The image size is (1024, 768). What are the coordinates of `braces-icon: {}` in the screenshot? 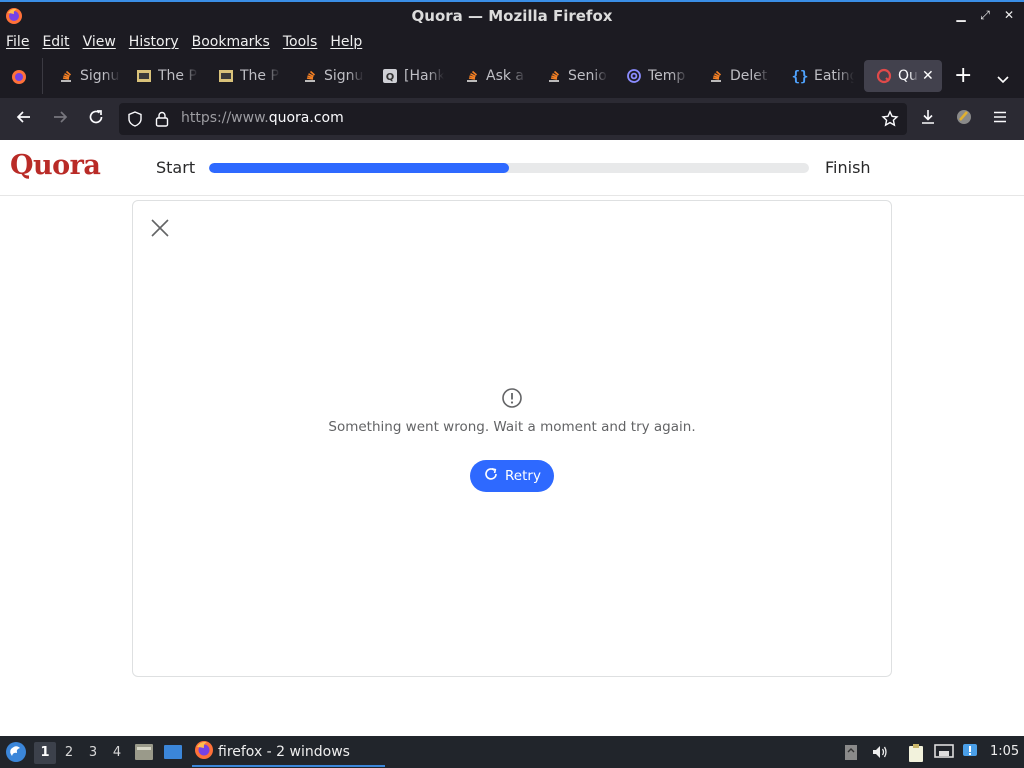 It's located at (800, 76).